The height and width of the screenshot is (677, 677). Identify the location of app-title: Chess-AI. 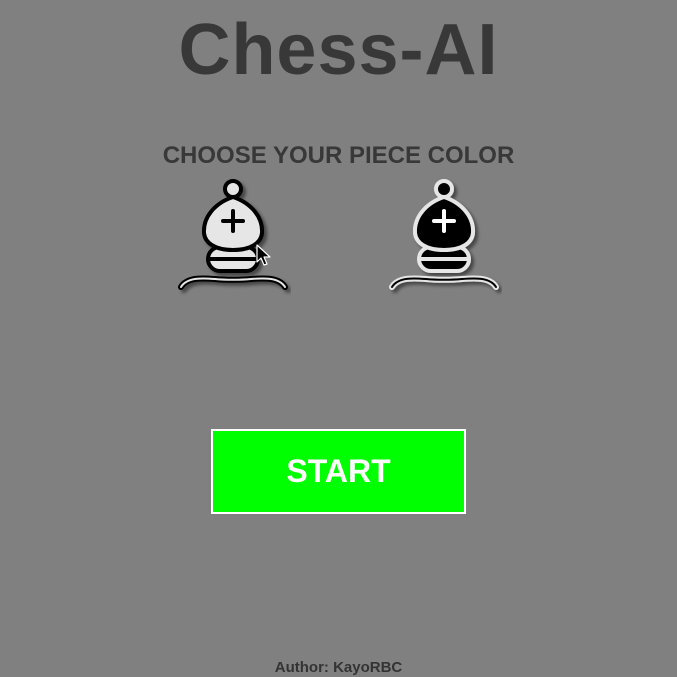
(338, 50).